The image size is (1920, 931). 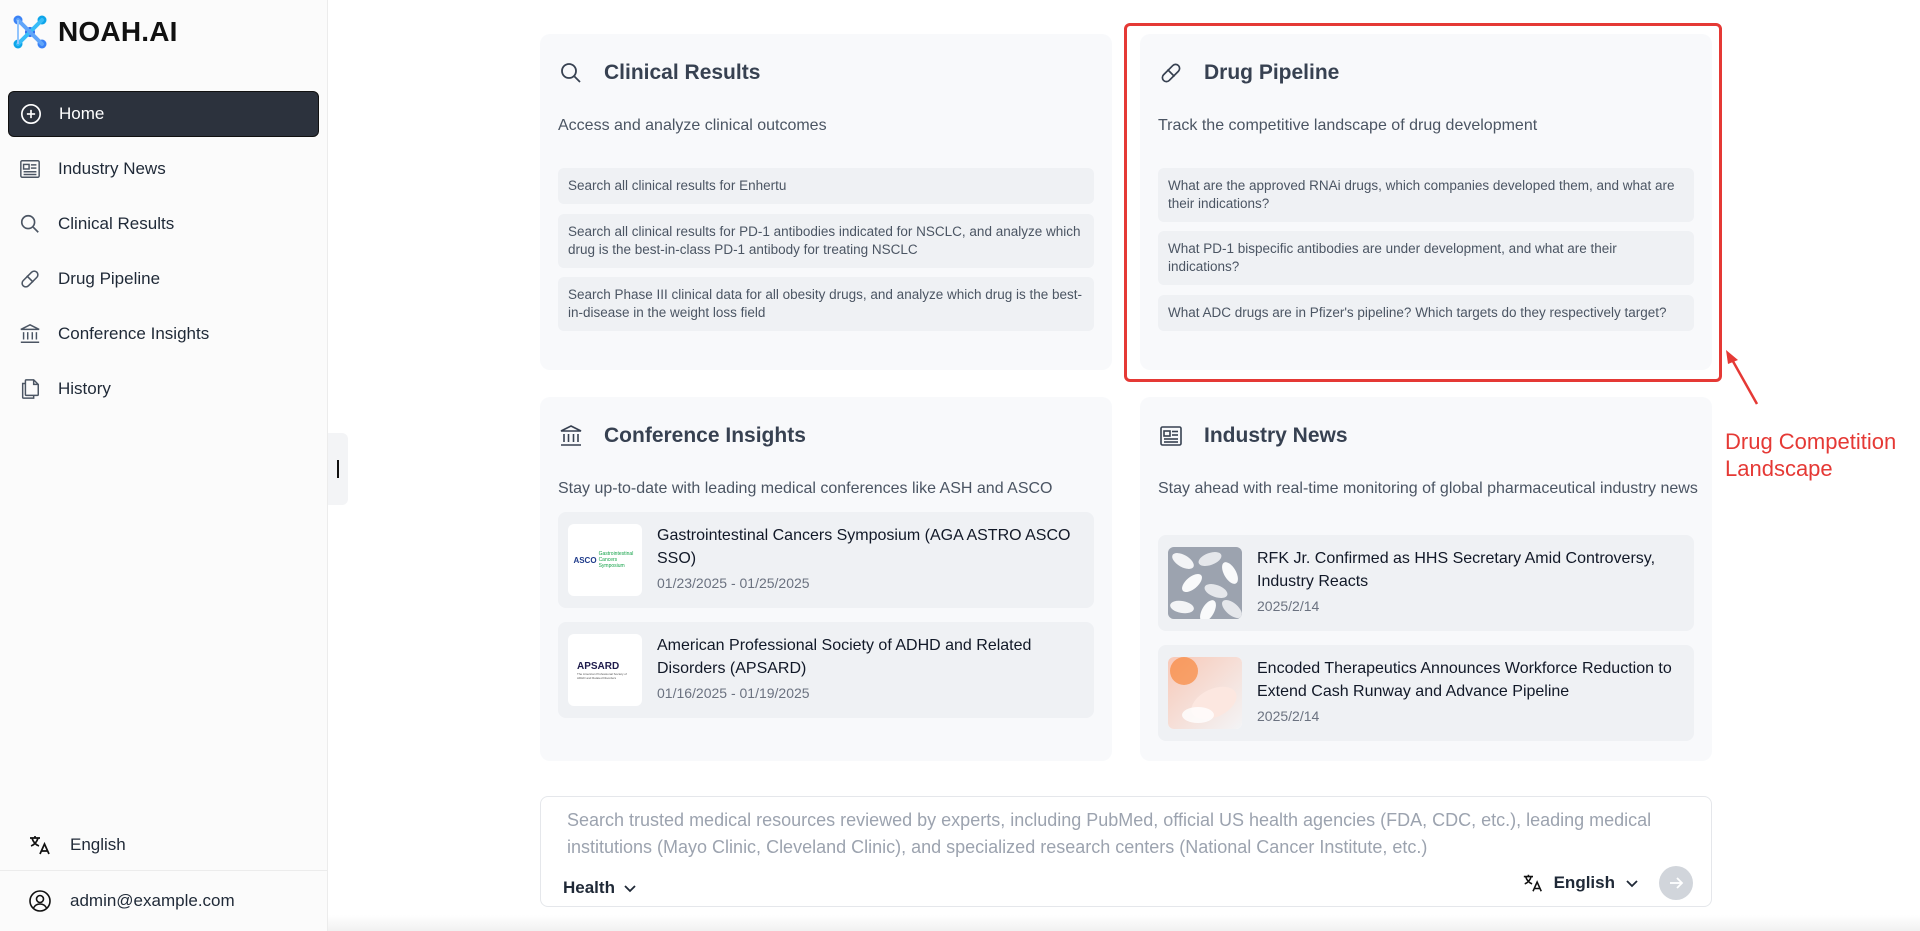 I want to click on card-title: Industry News, so click(x=1276, y=435).